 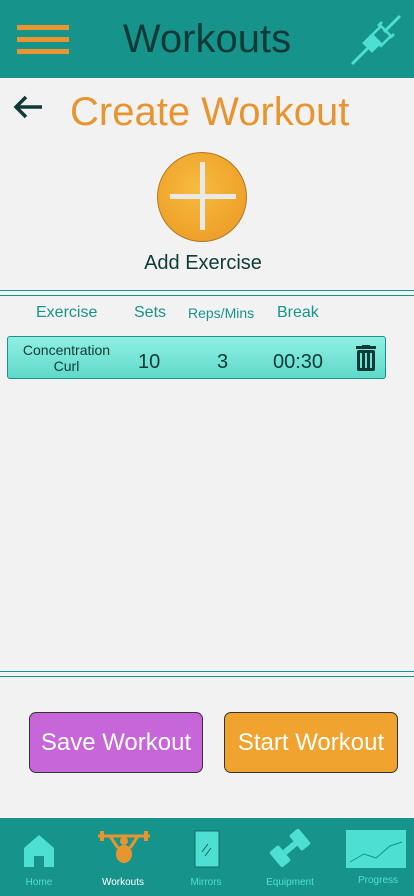 I want to click on plus-icon, so click(x=203, y=196).